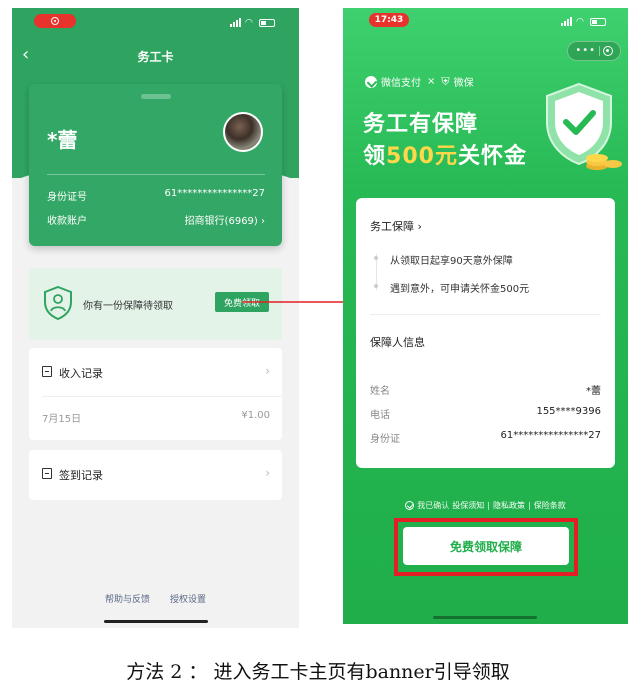  I want to click on phone-label: 电话, so click(380, 415).